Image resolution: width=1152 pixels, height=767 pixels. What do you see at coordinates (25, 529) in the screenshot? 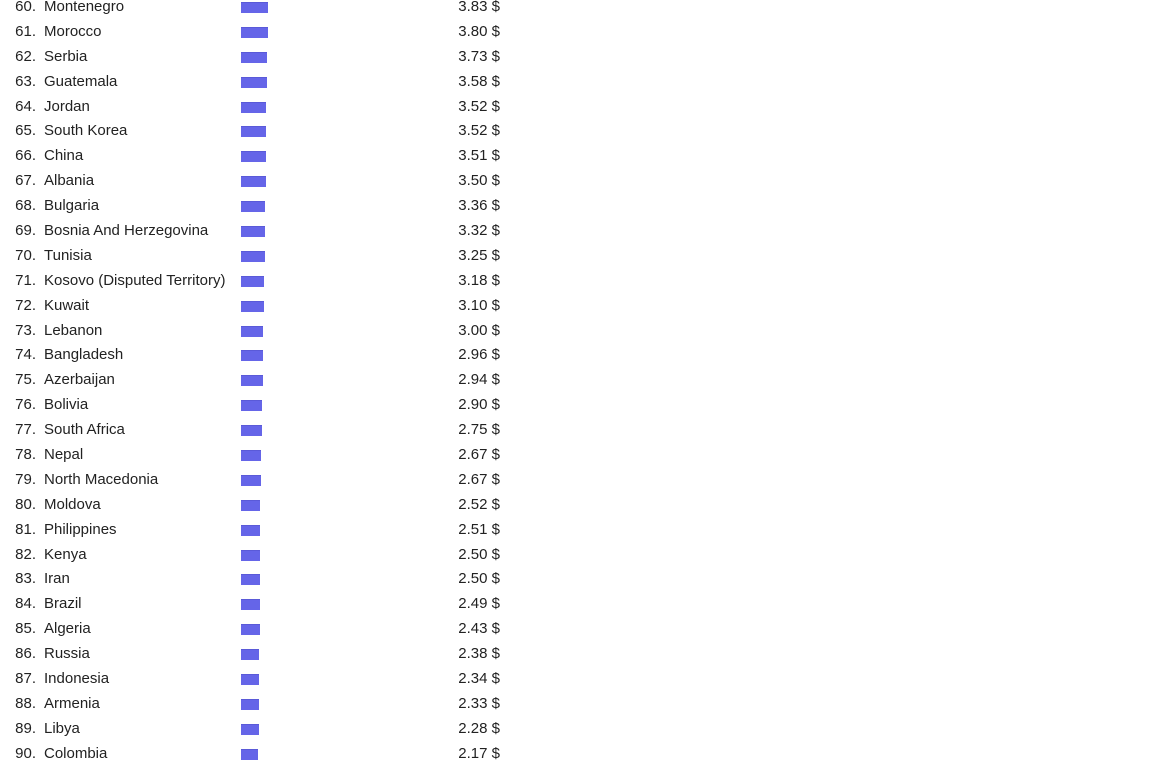
I see `rank-number: 81.` at bounding box center [25, 529].